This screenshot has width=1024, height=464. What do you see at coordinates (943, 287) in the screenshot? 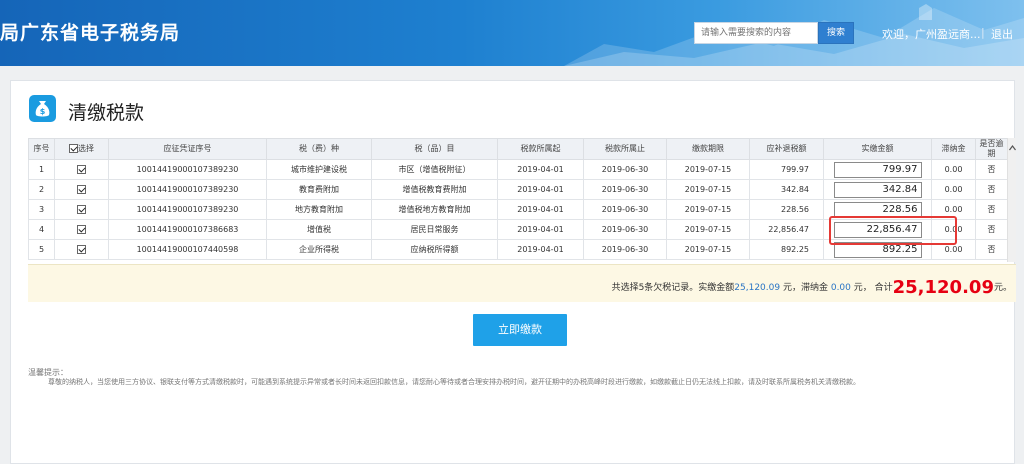
I see `grand-total: 25,120.09` at bounding box center [943, 287].